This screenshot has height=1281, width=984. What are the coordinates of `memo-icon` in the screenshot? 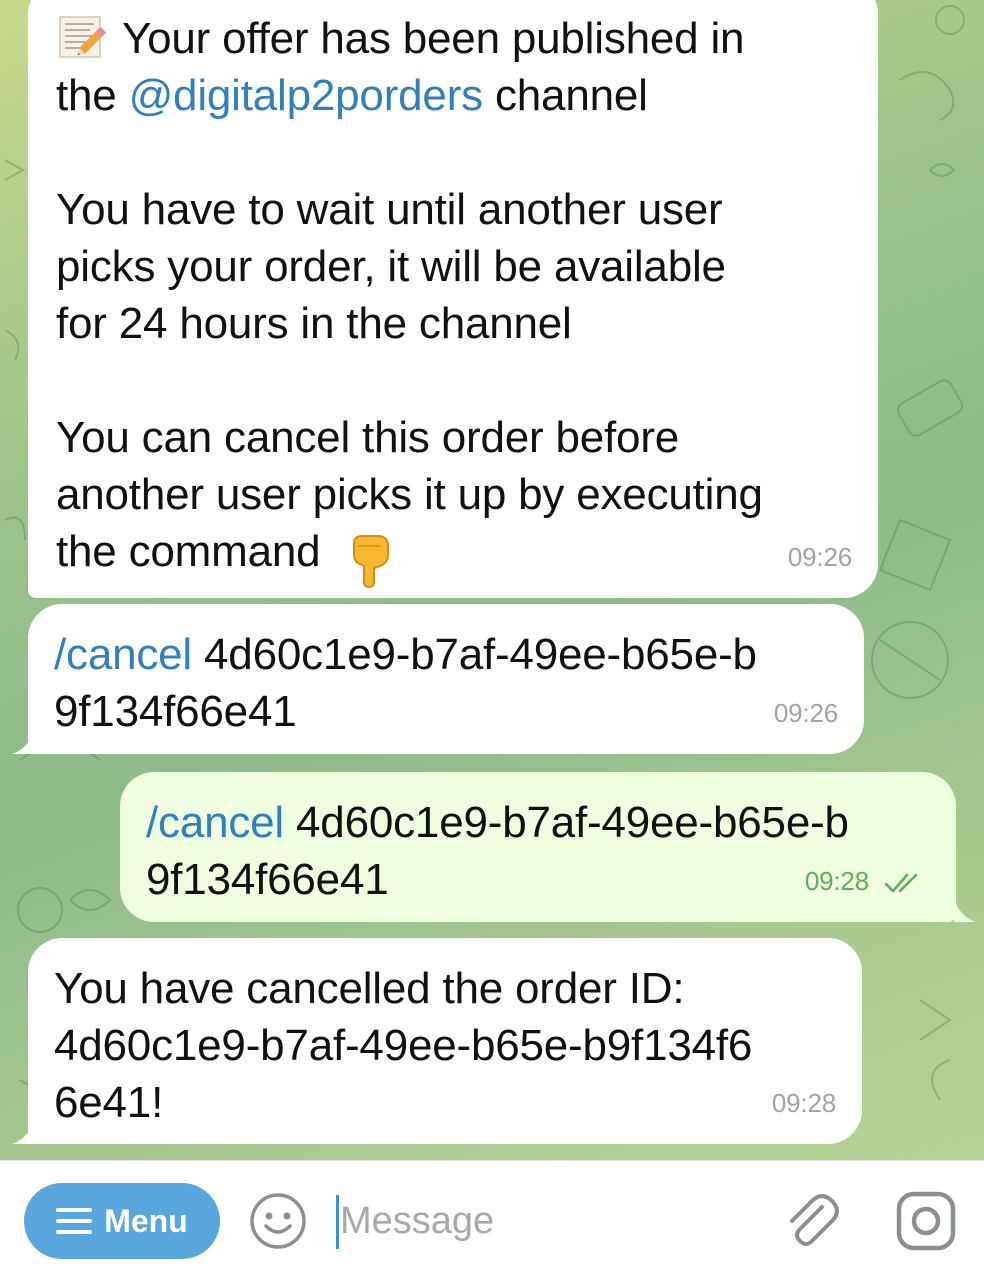 It's located at (85, 37).